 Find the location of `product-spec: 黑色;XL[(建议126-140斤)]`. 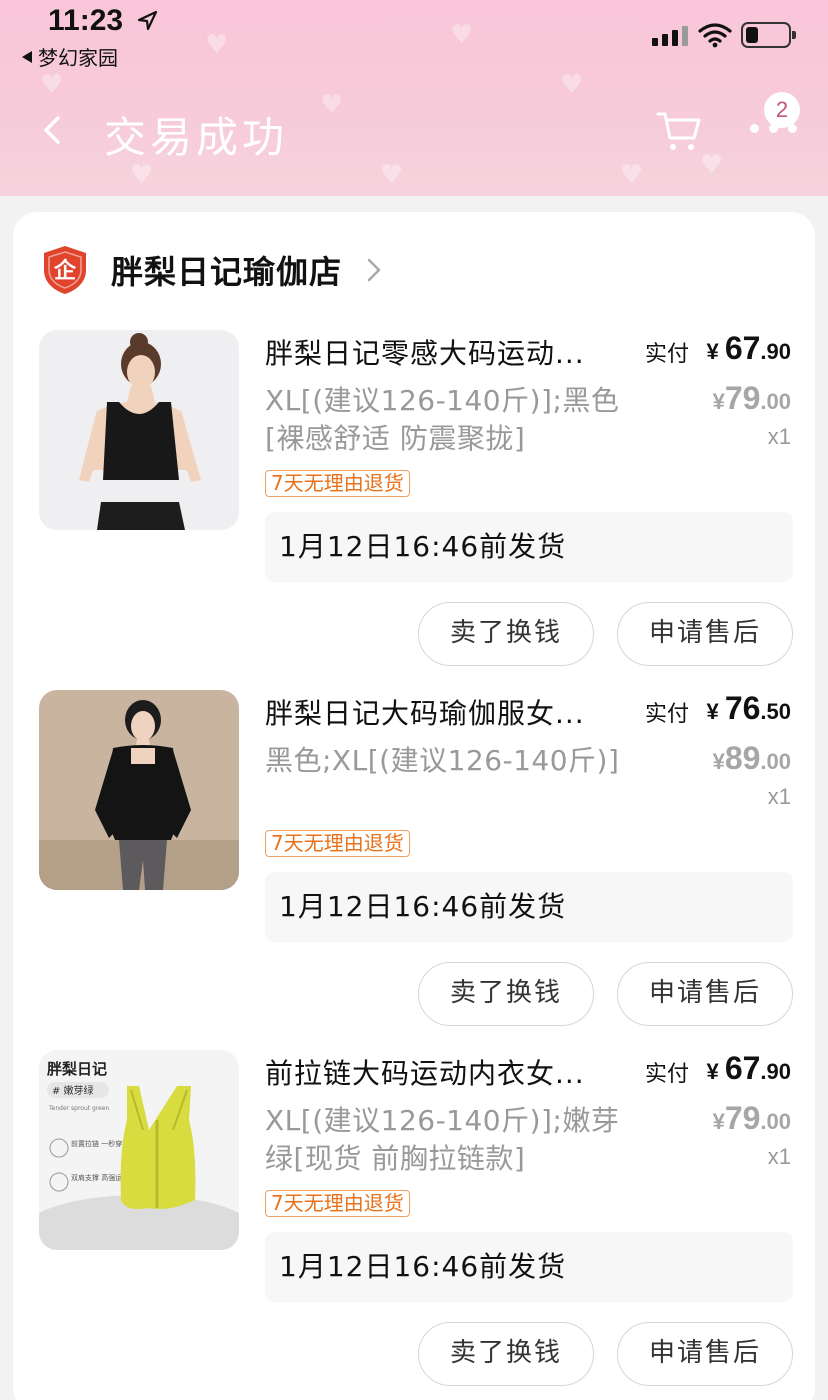

product-spec: 黑色;XL[(建议126-140斤)] is located at coordinates (442, 760).